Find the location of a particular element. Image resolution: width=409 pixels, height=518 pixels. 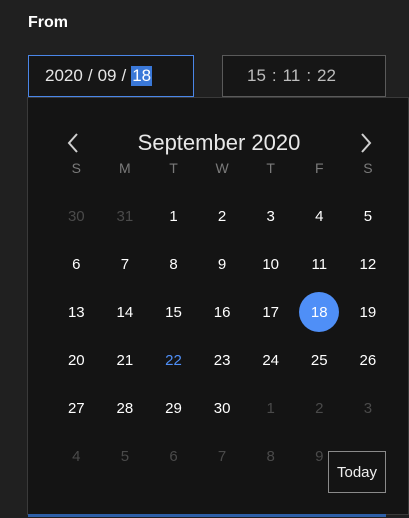

calendar-day-number: 7 is located at coordinates (125, 264).